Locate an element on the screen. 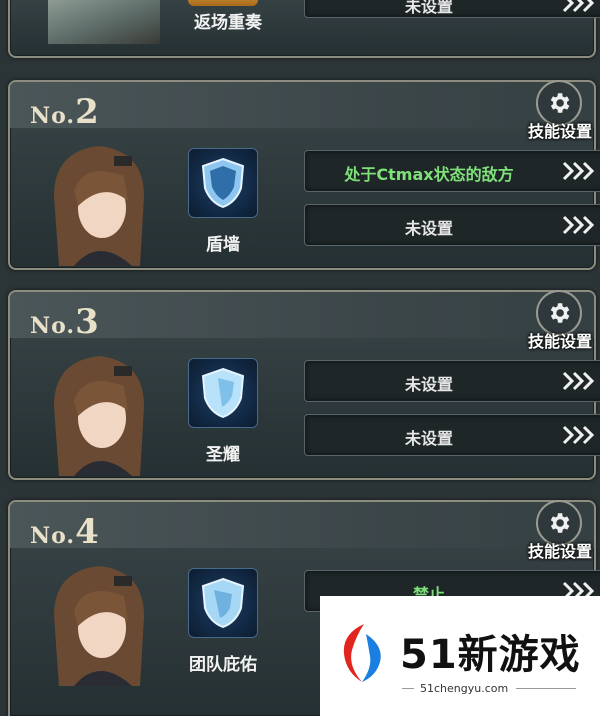 The width and height of the screenshot is (600, 716). slot-number: No.3 is located at coordinates (65, 322).